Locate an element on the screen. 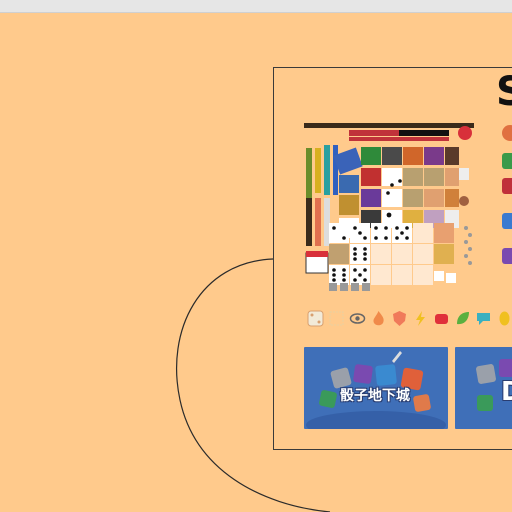 The image size is (512, 512). game-banner: 骰子地下城 is located at coordinates (376, 388).